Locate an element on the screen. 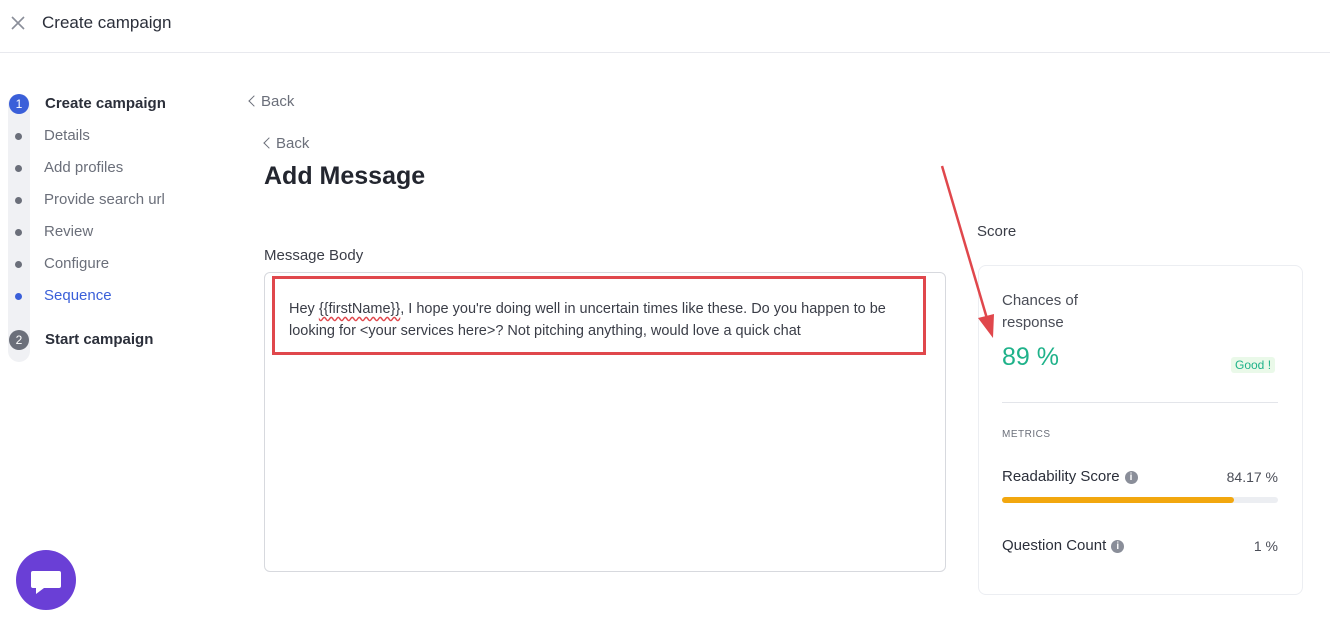 This screenshot has height=626, width=1330. metric-readability-value: 84.17 % is located at coordinates (1252, 477).